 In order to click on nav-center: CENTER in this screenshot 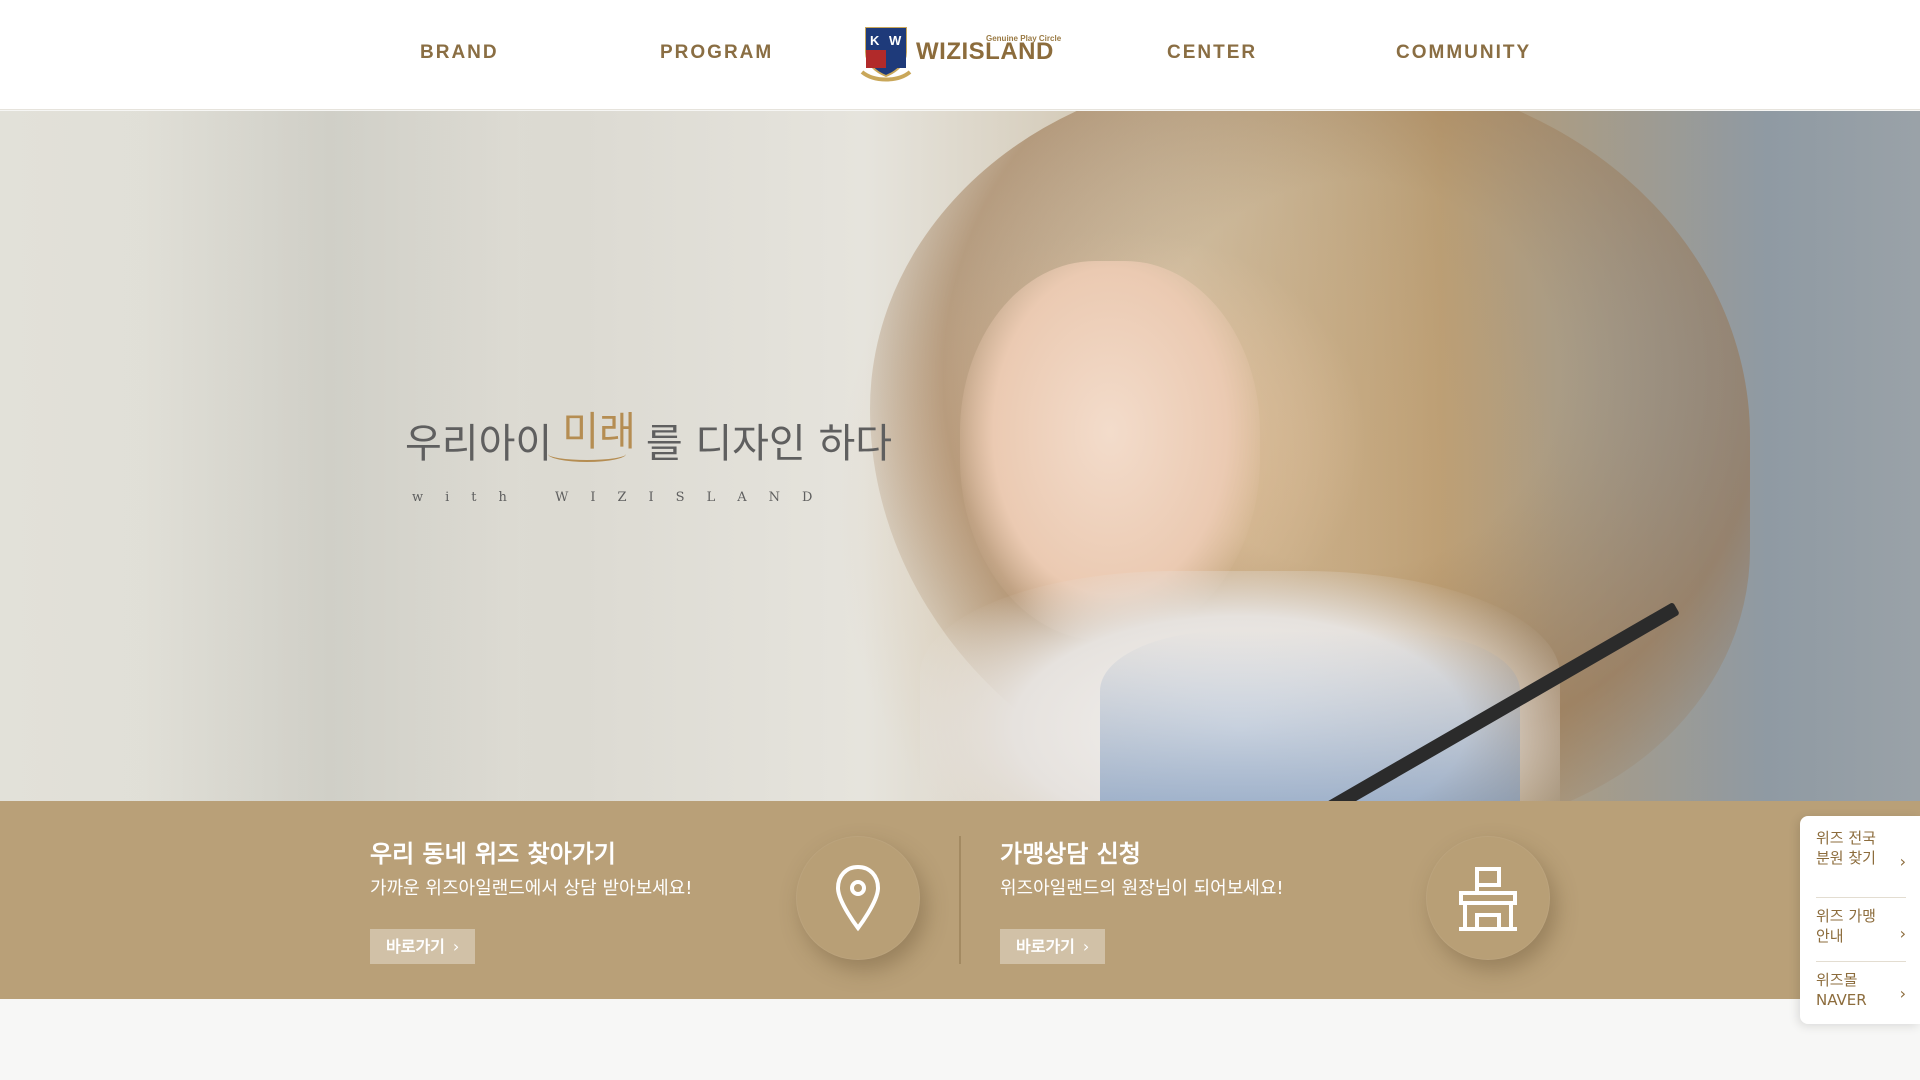, I will do `click(1212, 53)`.